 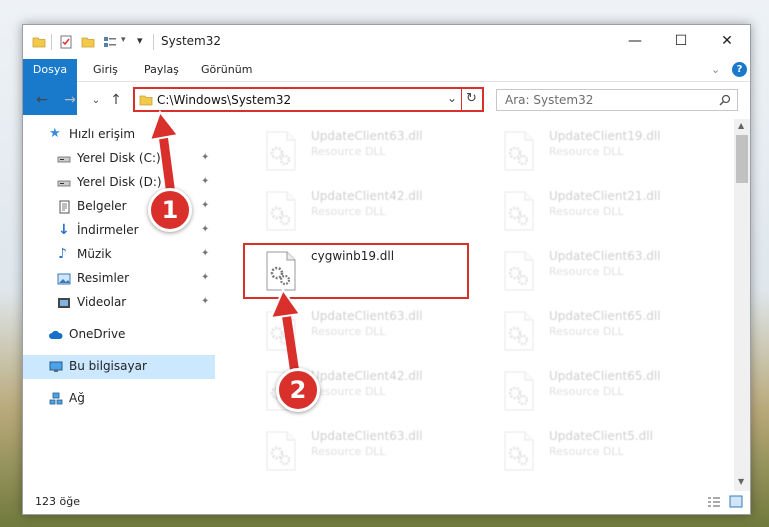 I want to click on sidebar-item-label: Belgeler, so click(x=102, y=206).